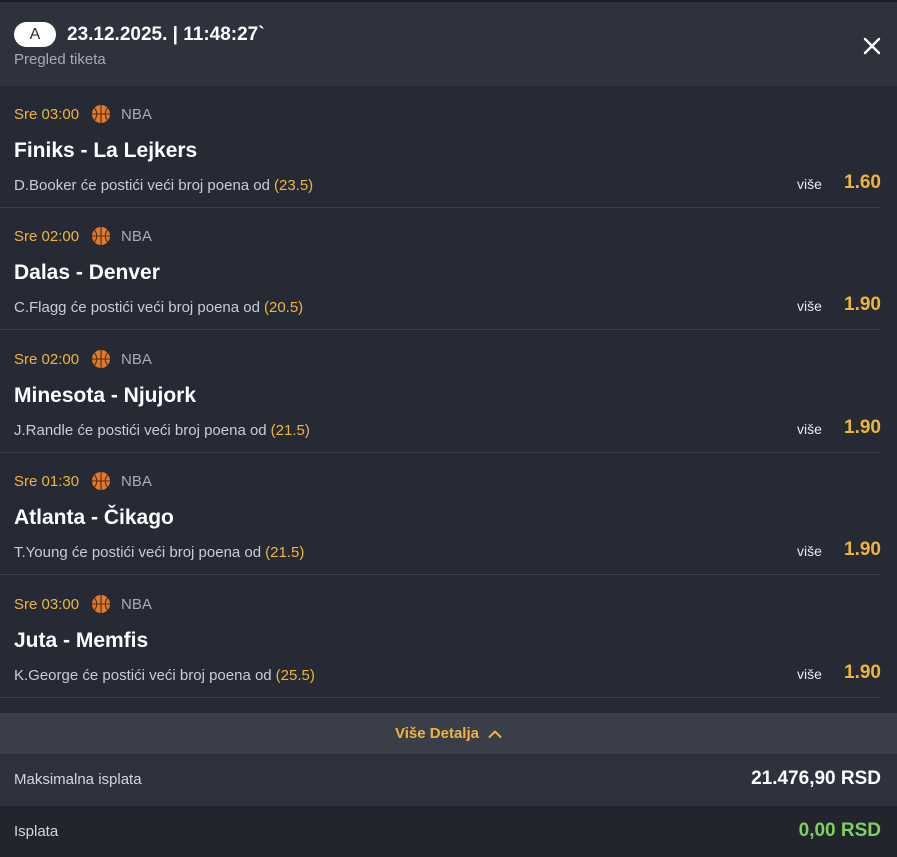 Image resolution: width=897 pixels, height=857 pixels. Describe the element at coordinates (138, 552) in the screenshot. I see `bet-desc-text: T.Young će postići veći broj poena od` at that location.